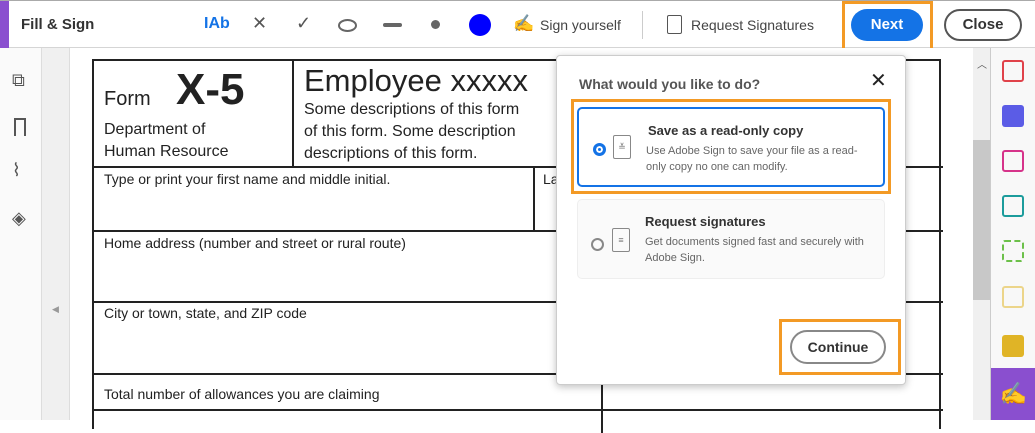 The height and width of the screenshot is (433, 1035). I want to click on app-title: Fill & Sign, so click(58, 24).